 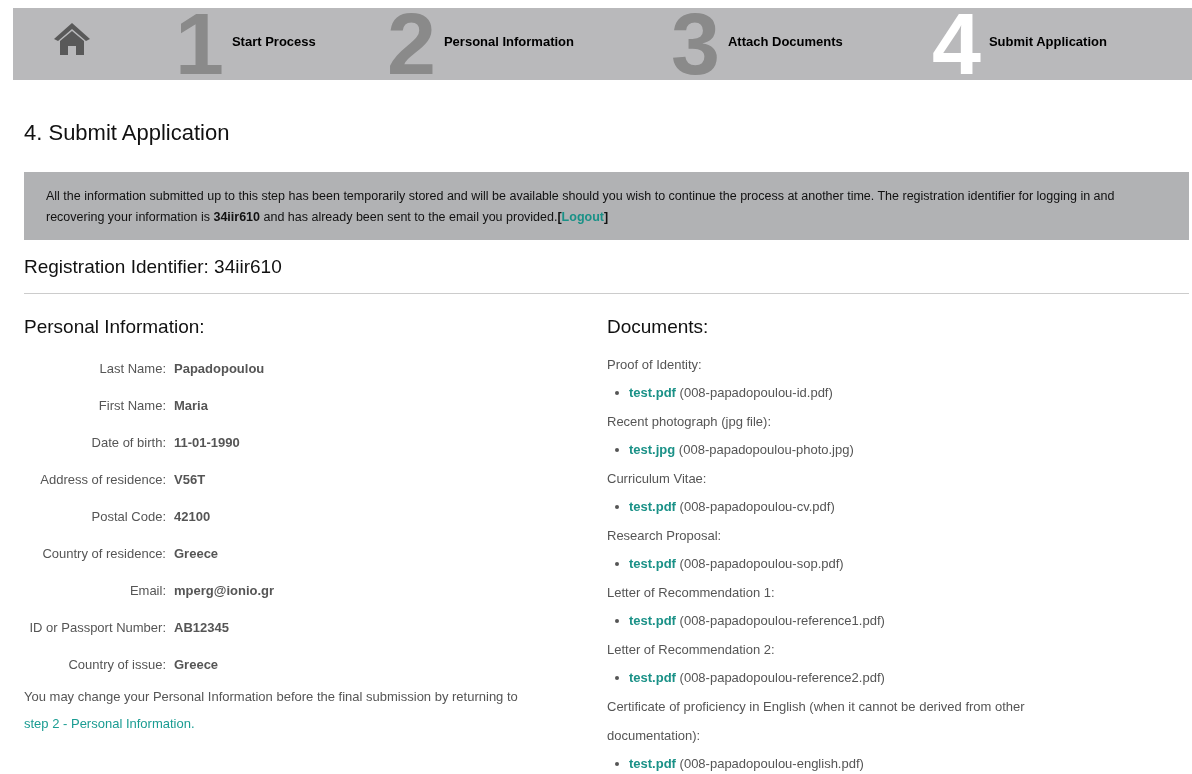 I want to click on file-link: test.jpg, so click(x=652, y=449).